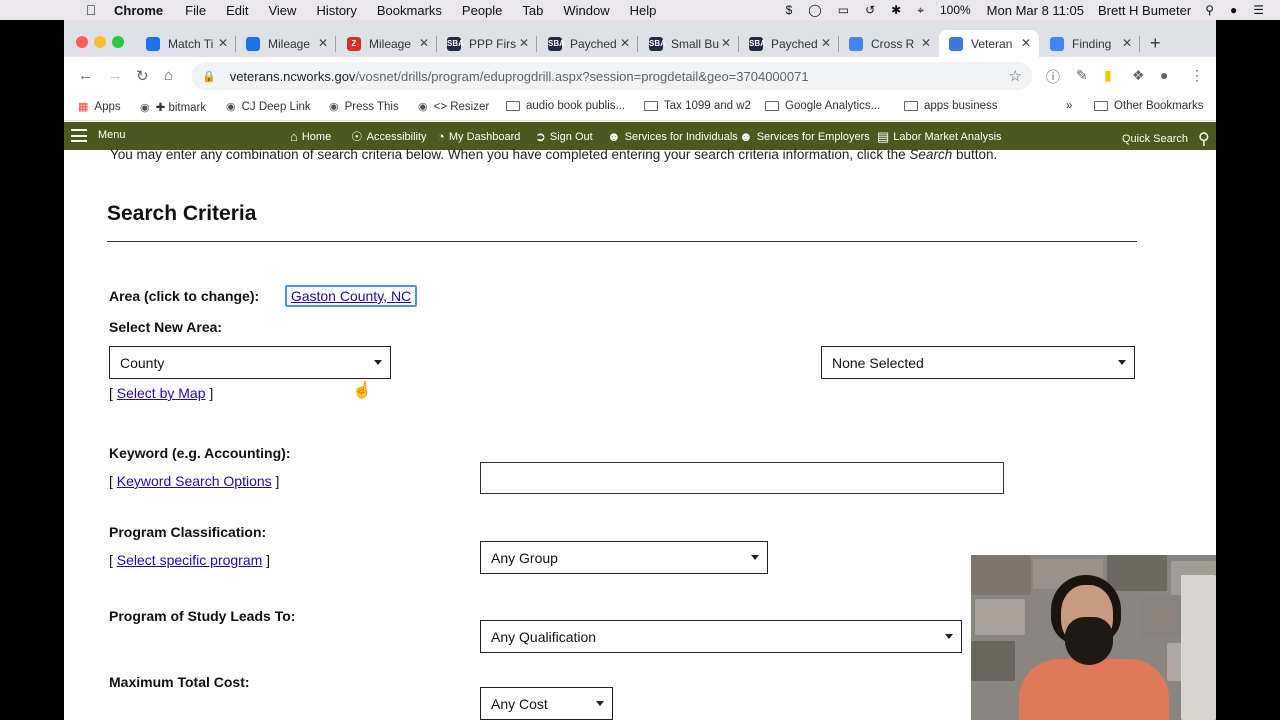 The width and height of the screenshot is (1280, 720). Describe the element at coordinates (814, 10) in the screenshot. I see `accessibility-status-icon: ◯` at that location.